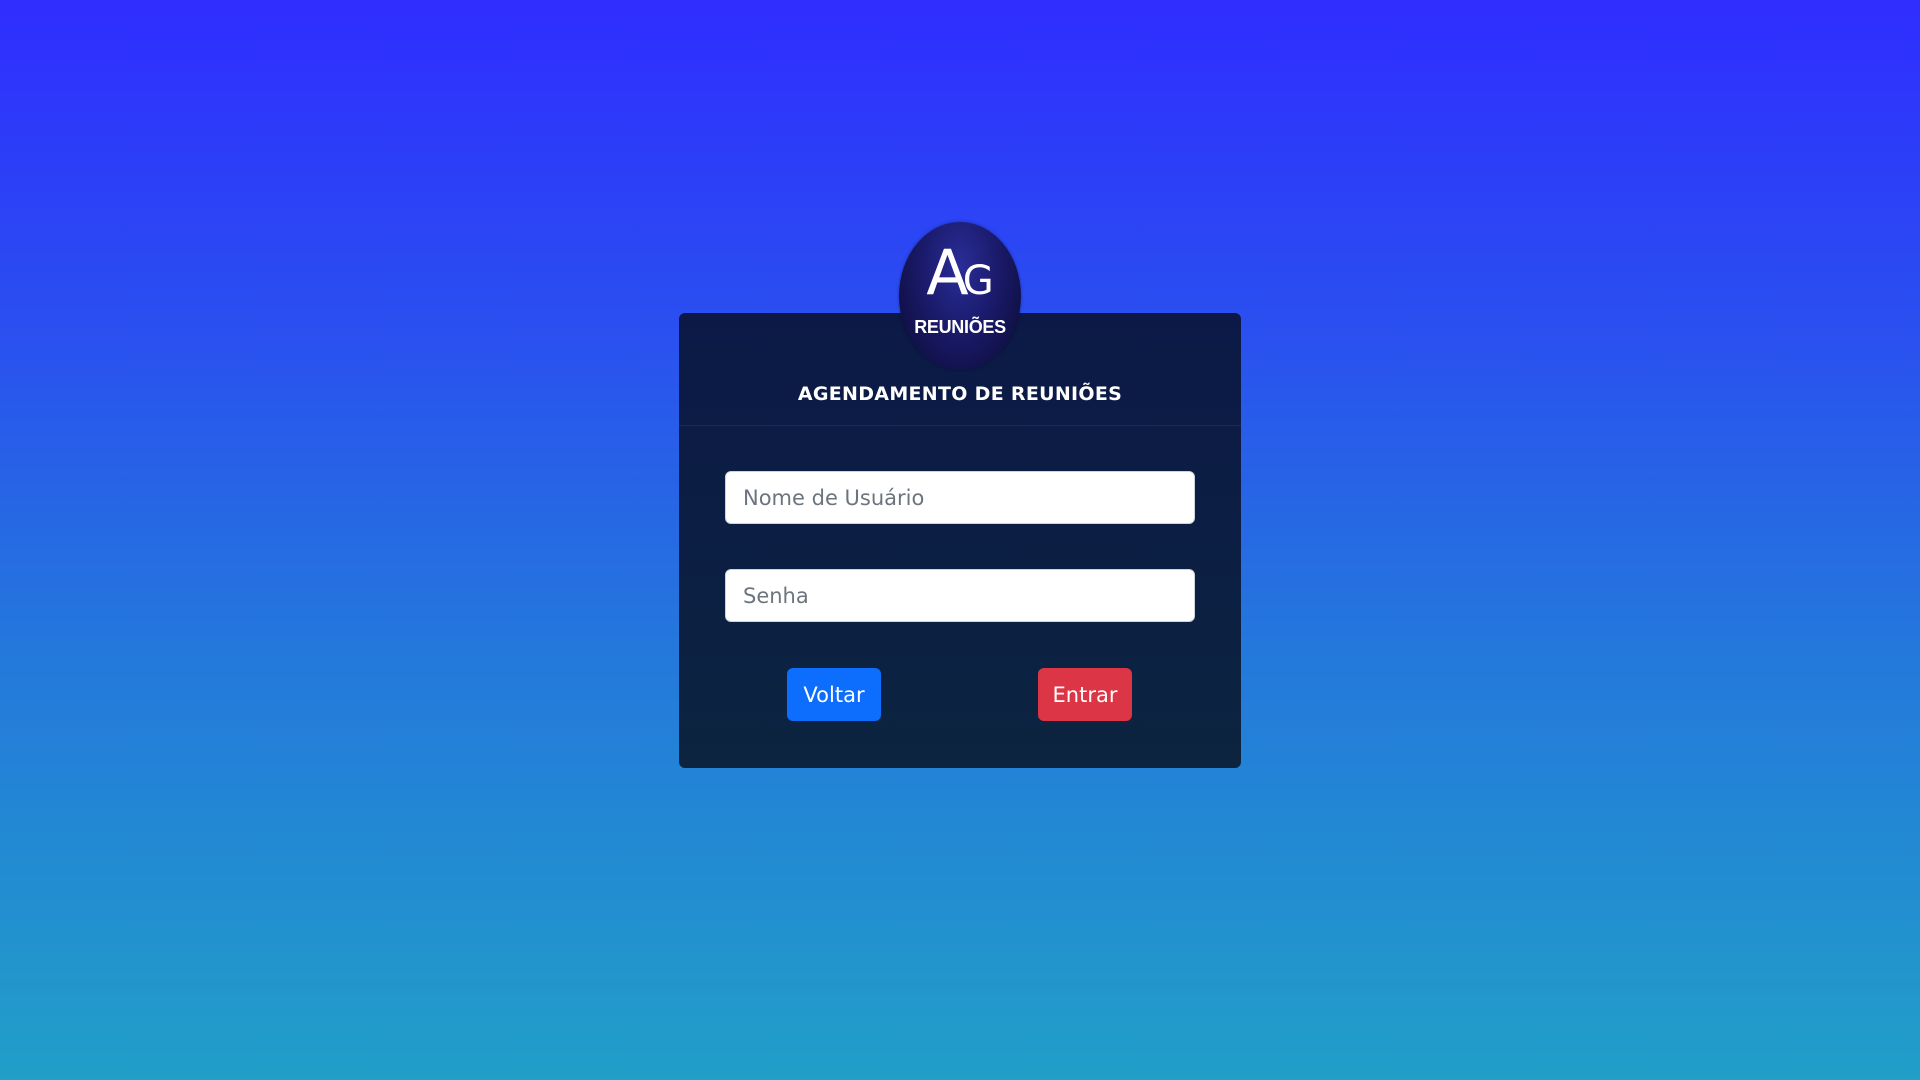  What do you see at coordinates (960, 327) in the screenshot?
I see `logo-subtitle: REUNIÕES` at bounding box center [960, 327].